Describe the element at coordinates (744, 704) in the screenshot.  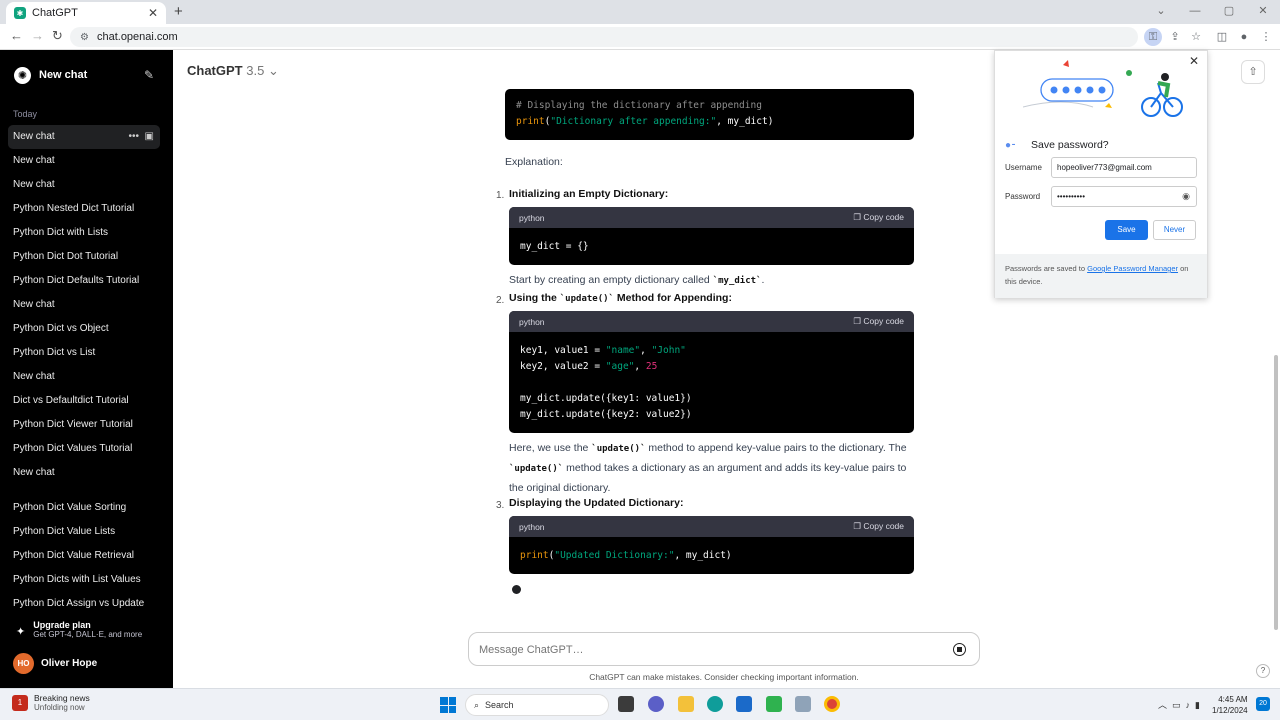
I see `store-icon` at that location.